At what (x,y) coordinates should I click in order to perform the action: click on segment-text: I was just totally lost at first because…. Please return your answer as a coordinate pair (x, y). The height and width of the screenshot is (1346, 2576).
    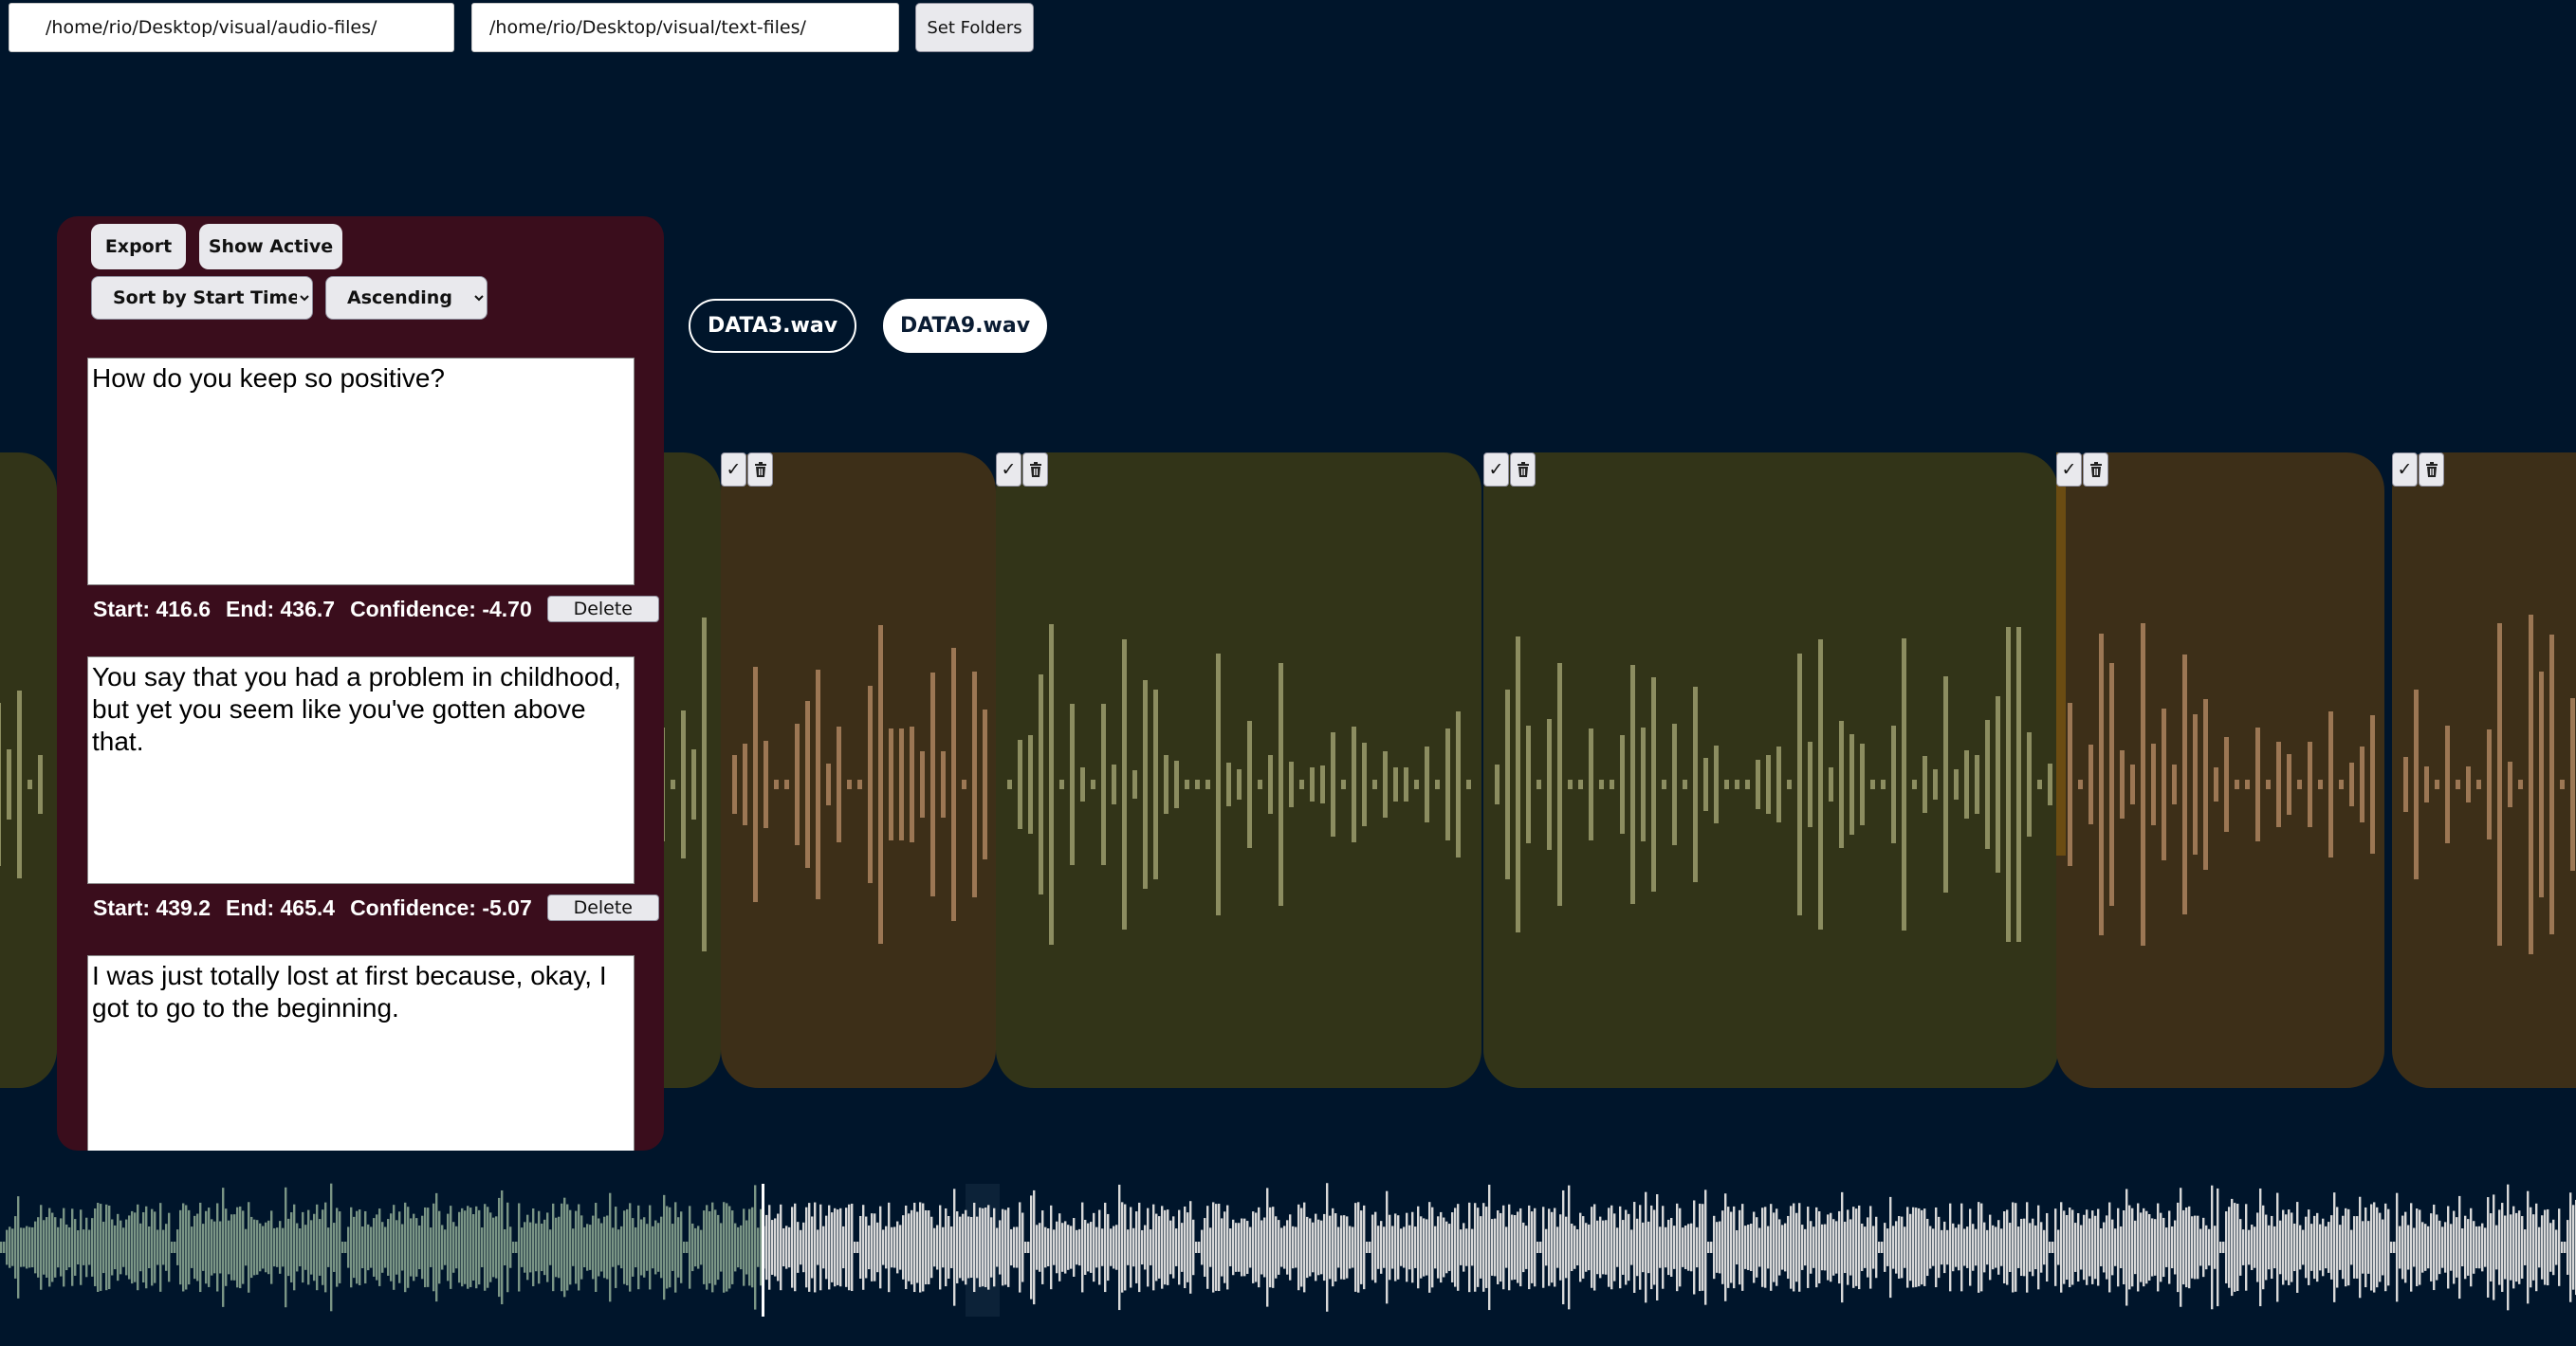
    Looking at the image, I should click on (361, 1053).